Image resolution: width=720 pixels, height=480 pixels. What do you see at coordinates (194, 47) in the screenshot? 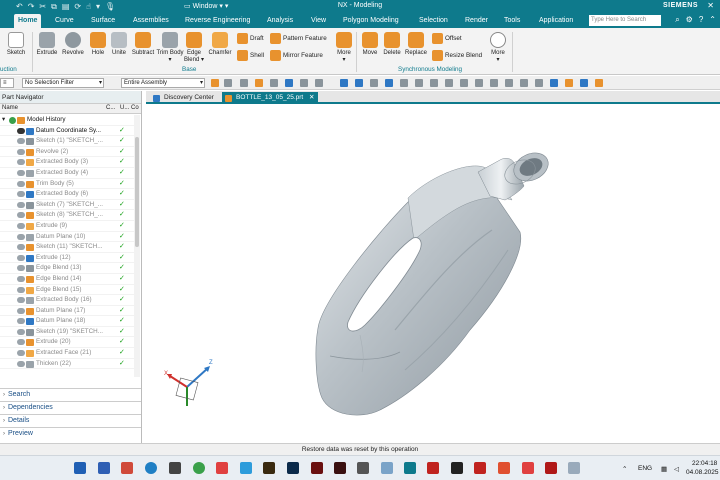
I see `edge-blend-button: Edge Blend ▾` at bounding box center [194, 47].